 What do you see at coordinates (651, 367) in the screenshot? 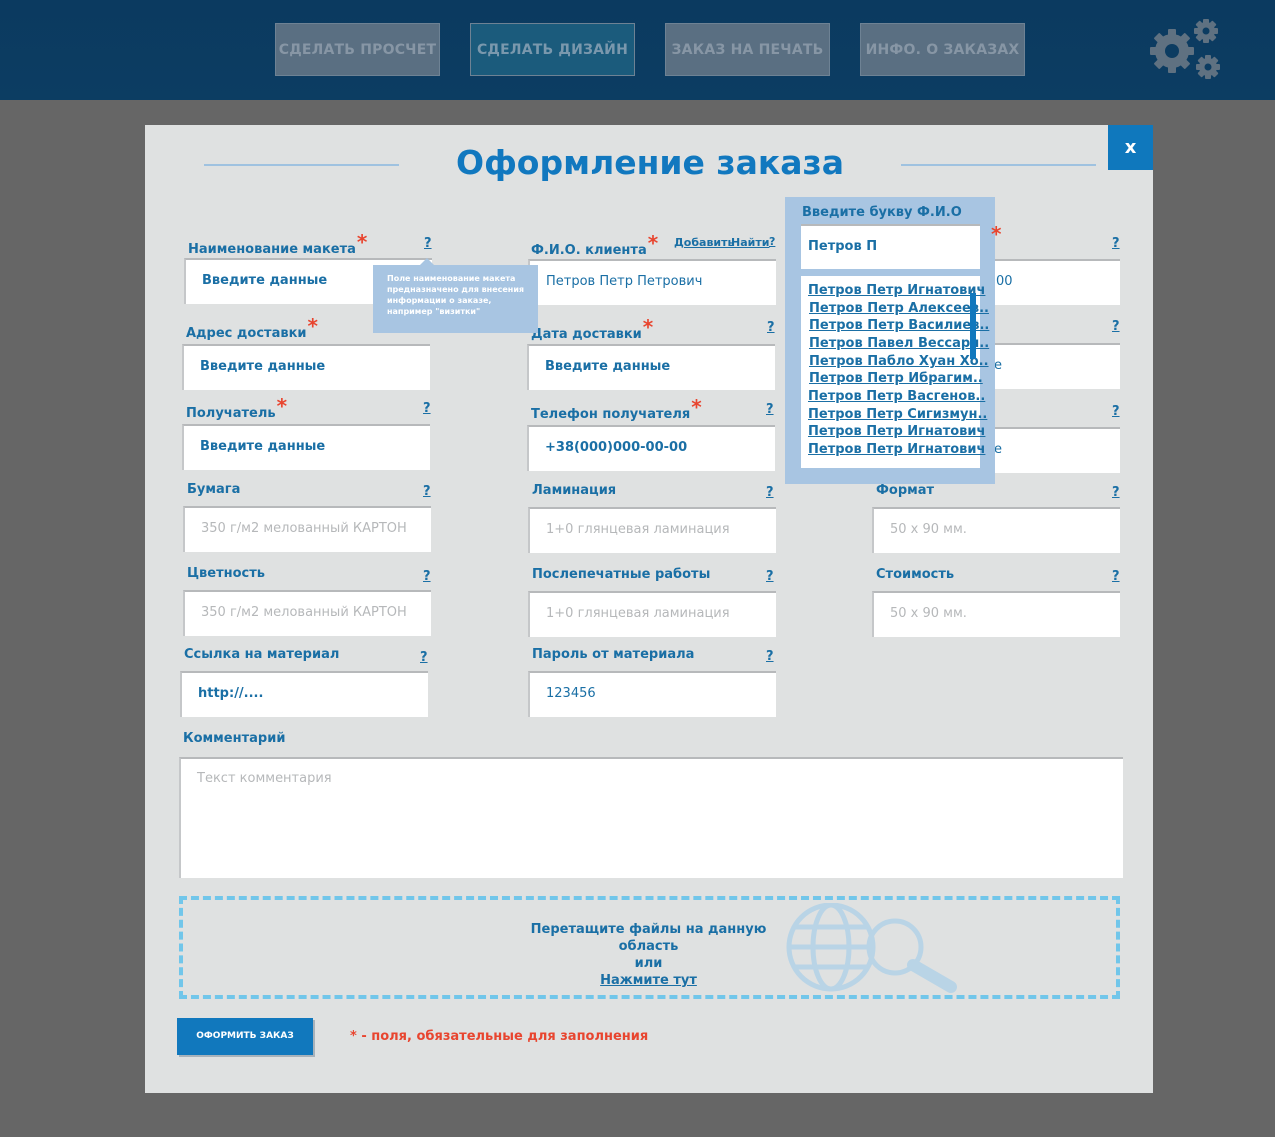
I see `delivery-date-input: Введите данные` at bounding box center [651, 367].